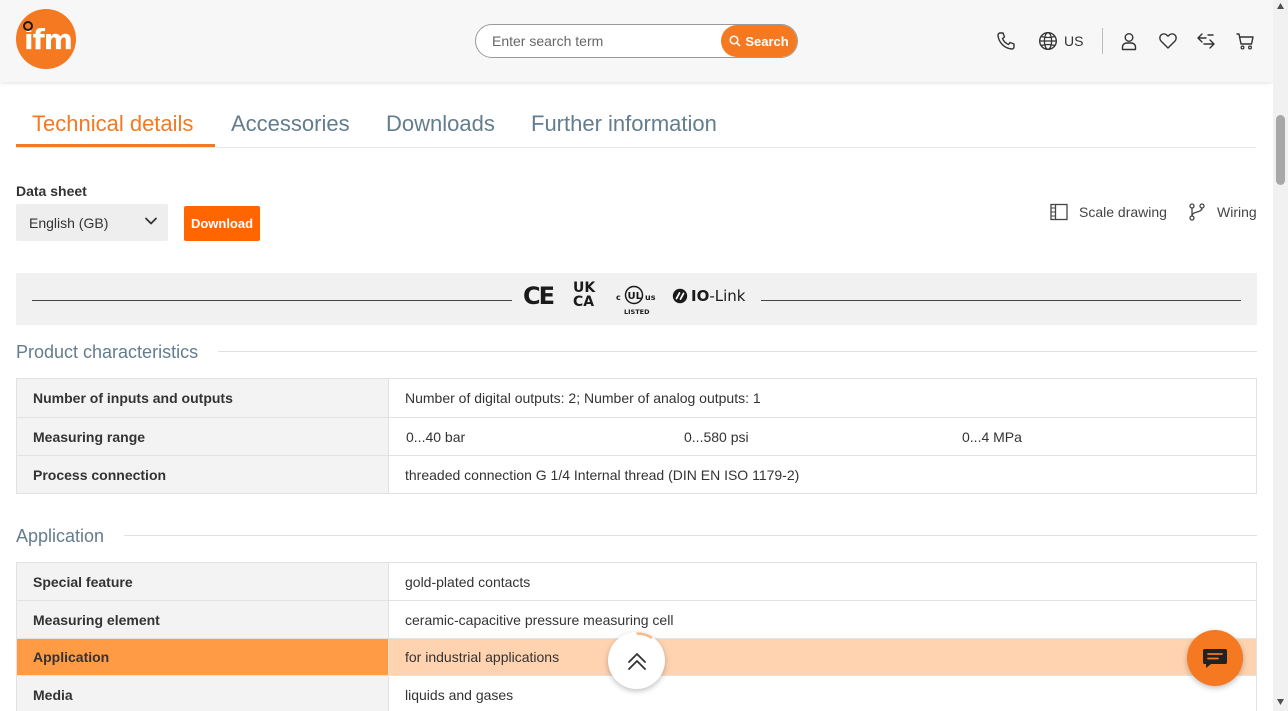 This screenshot has height=711, width=1288. Describe the element at coordinates (539, 296) in the screenshot. I see `ce-mark: CE` at that location.